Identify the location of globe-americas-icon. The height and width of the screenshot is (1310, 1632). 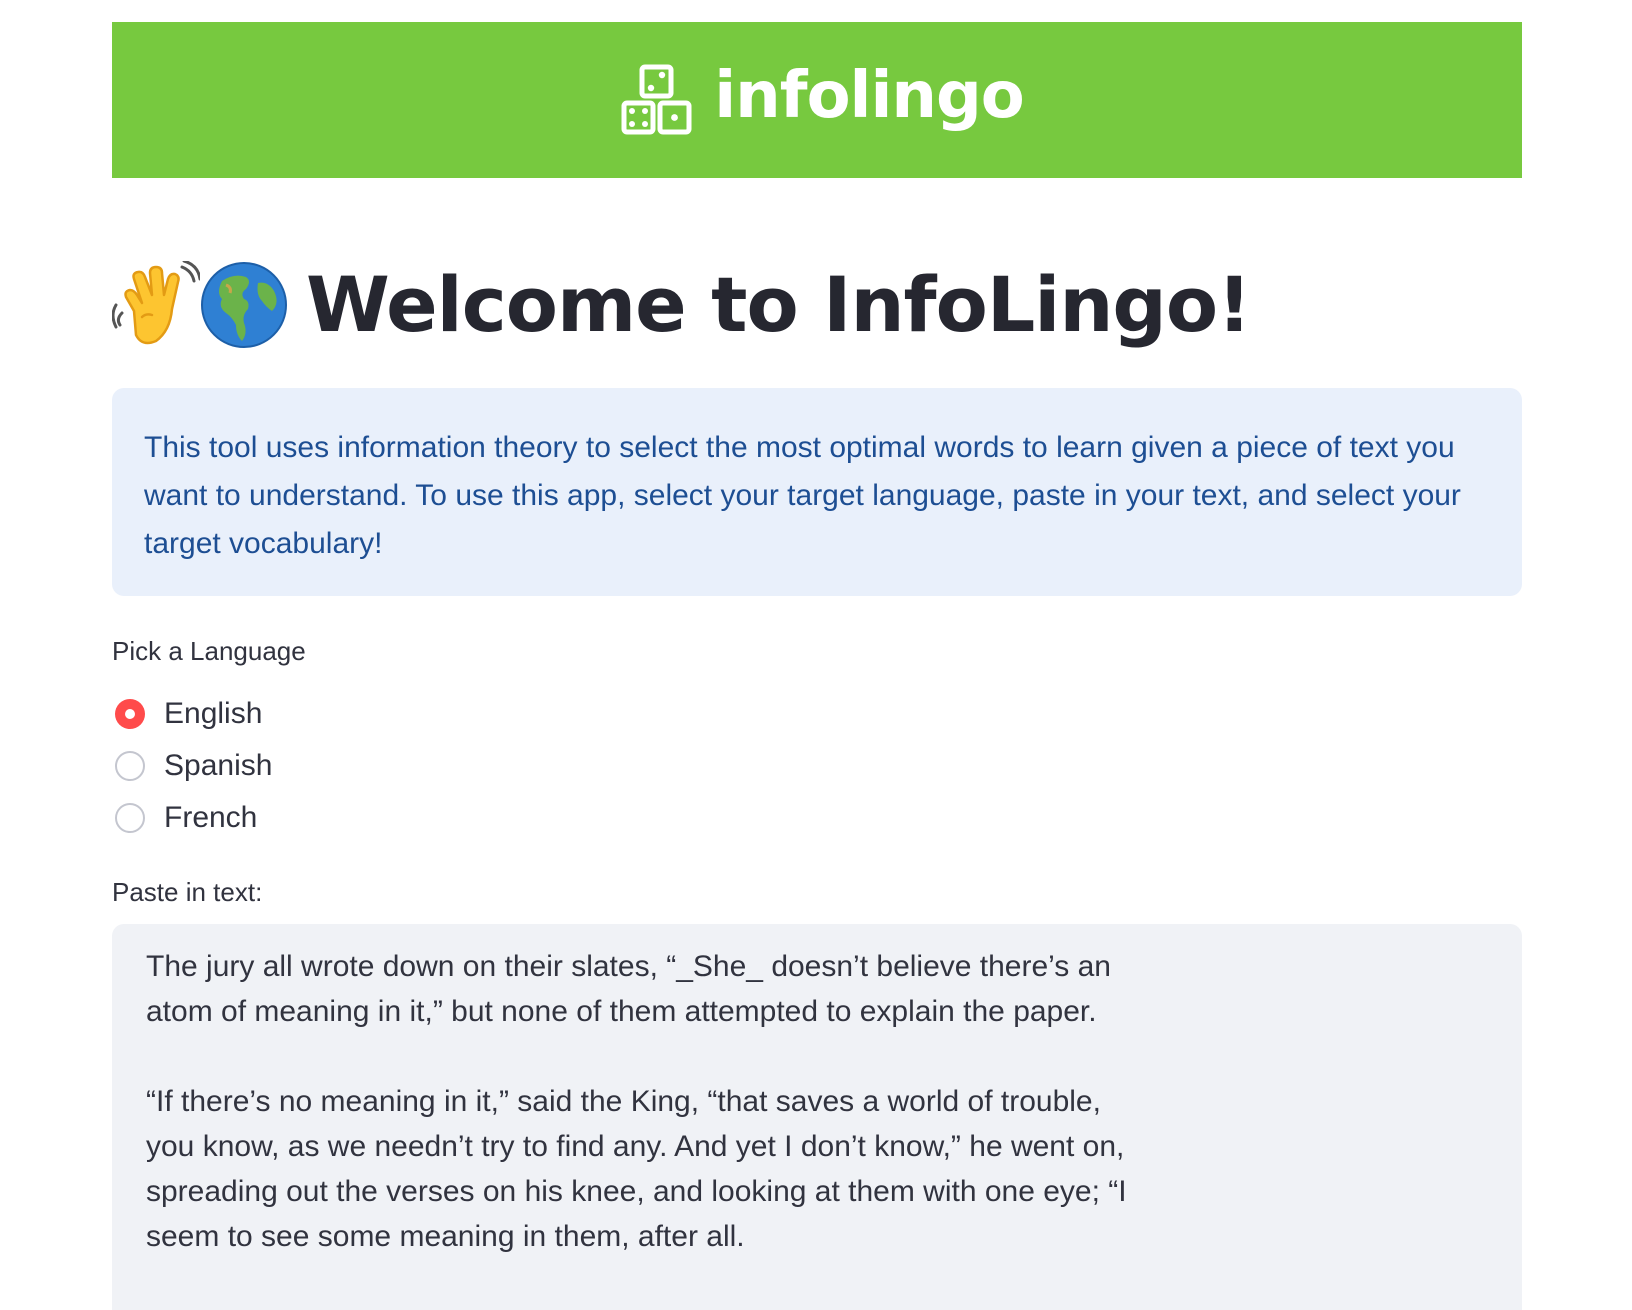
(244, 305).